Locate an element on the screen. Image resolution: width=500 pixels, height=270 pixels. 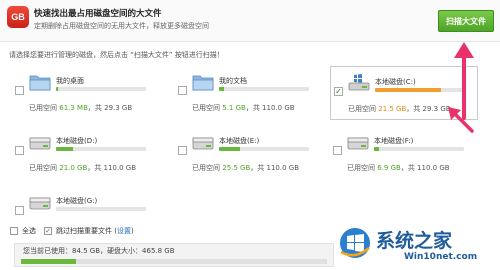
disk-name: 本地磁盘(G:) is located at coordinates (77, 201).